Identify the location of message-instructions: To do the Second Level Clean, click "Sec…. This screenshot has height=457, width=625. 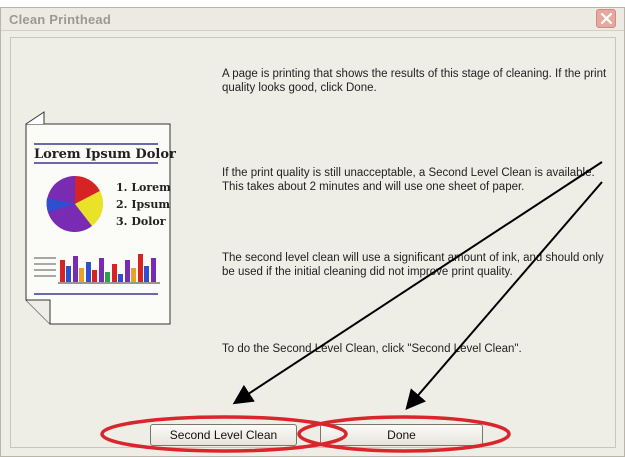
(372, 349).